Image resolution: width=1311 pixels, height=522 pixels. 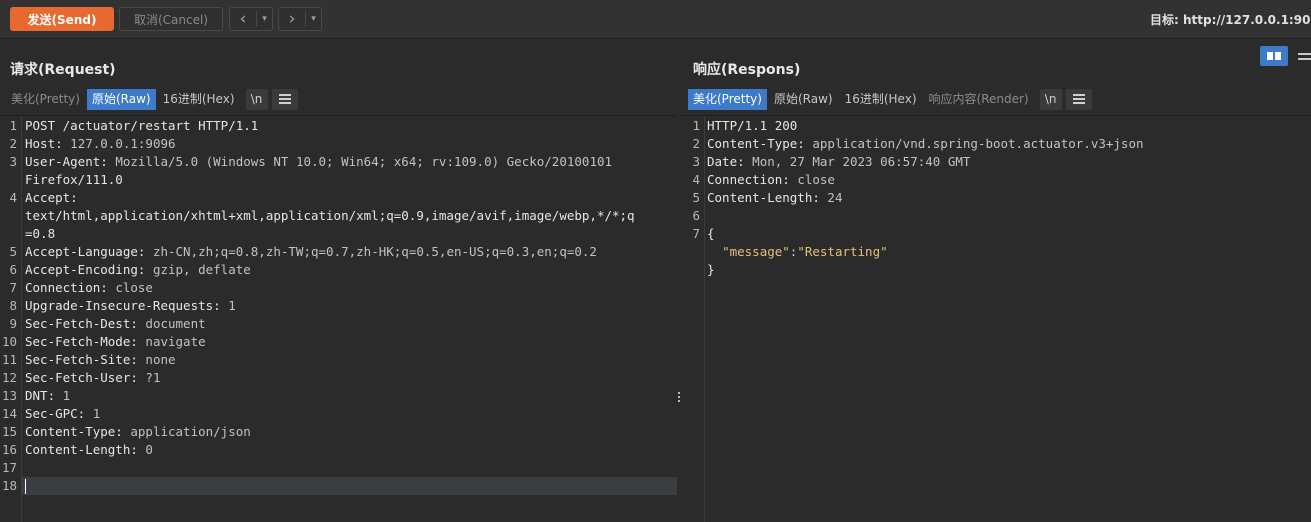 I want to click on response-newline-toggle: \n, so click(x=1050, y=99).